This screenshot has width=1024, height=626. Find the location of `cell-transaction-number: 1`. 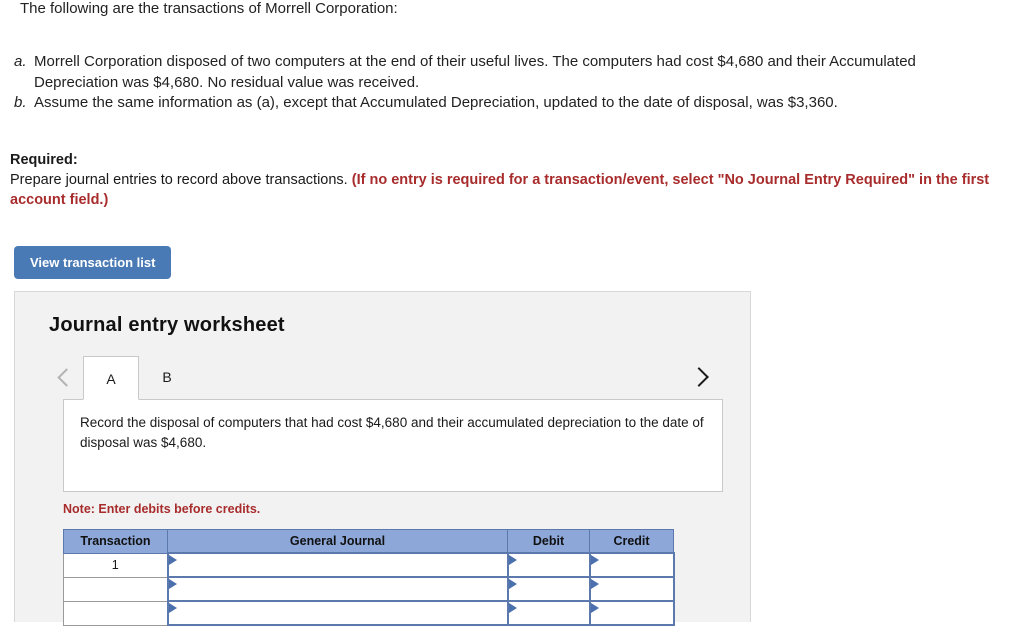

cell-transaction-number: 1 is located at coordinates (115, 565).